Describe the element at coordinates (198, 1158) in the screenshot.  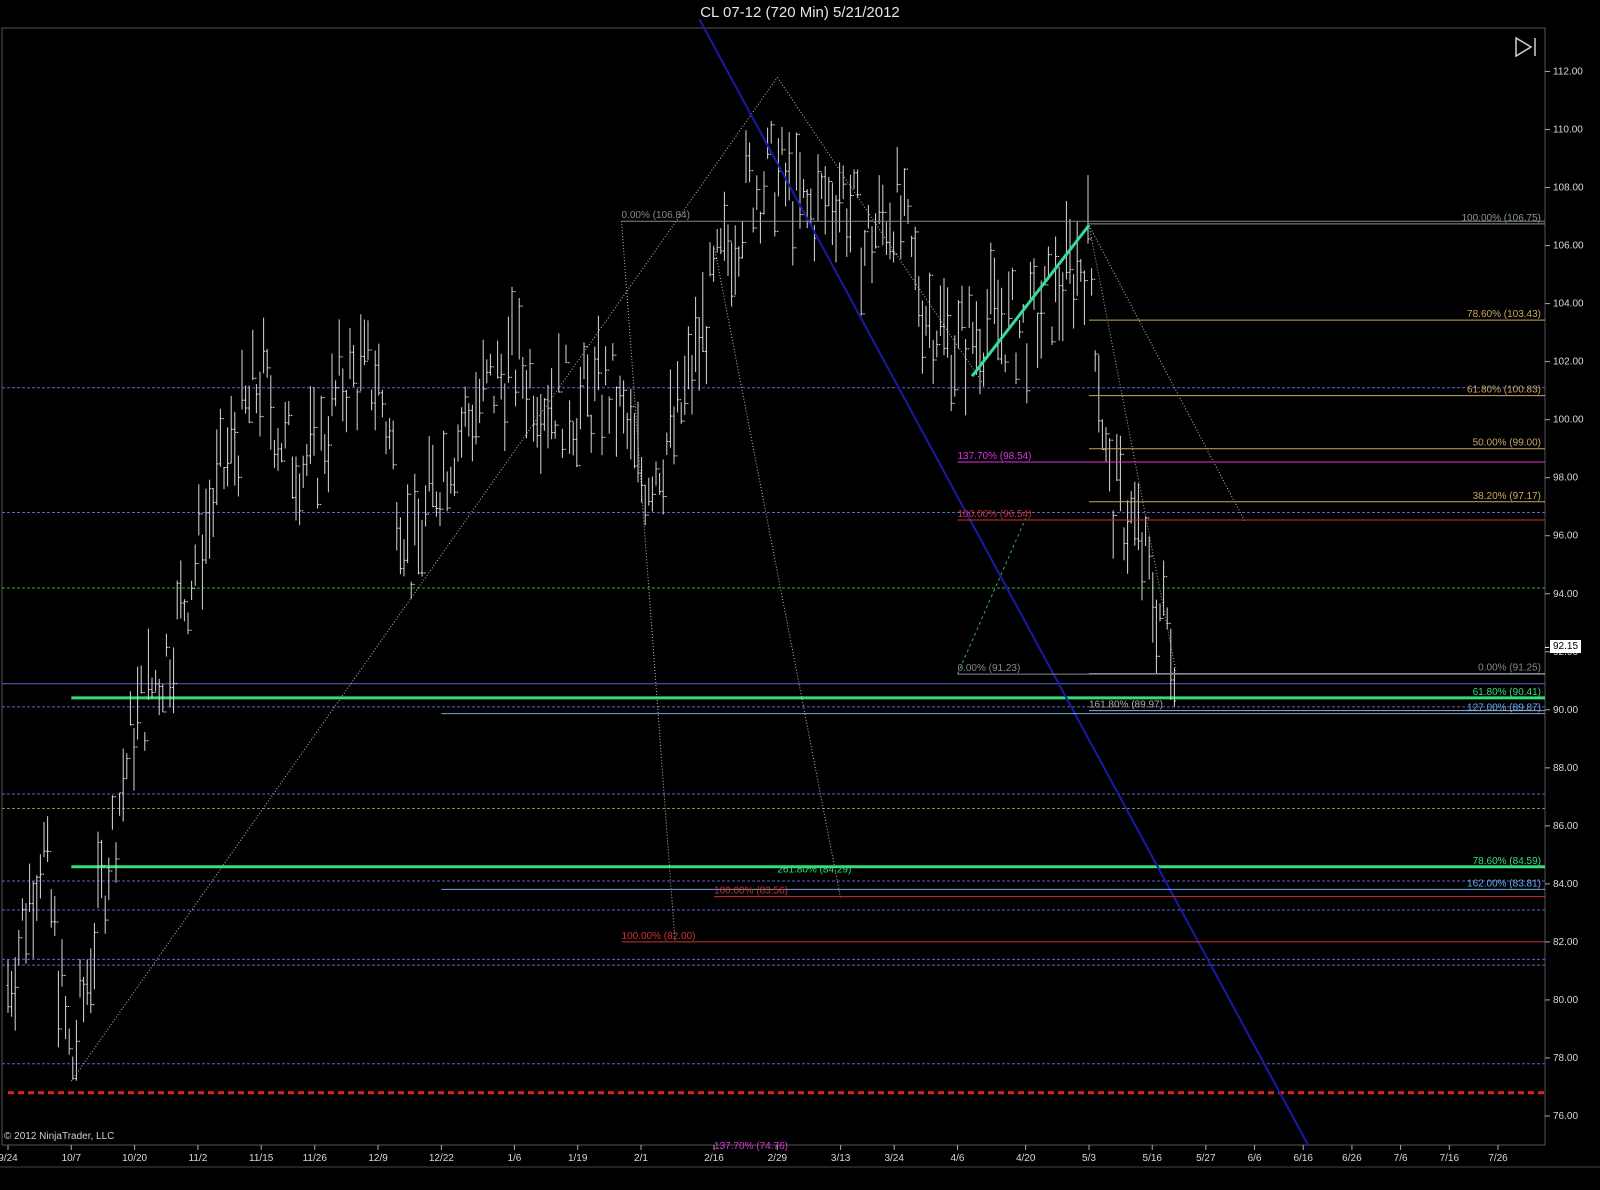
I see `x-tick-label: 11/2` at that location.